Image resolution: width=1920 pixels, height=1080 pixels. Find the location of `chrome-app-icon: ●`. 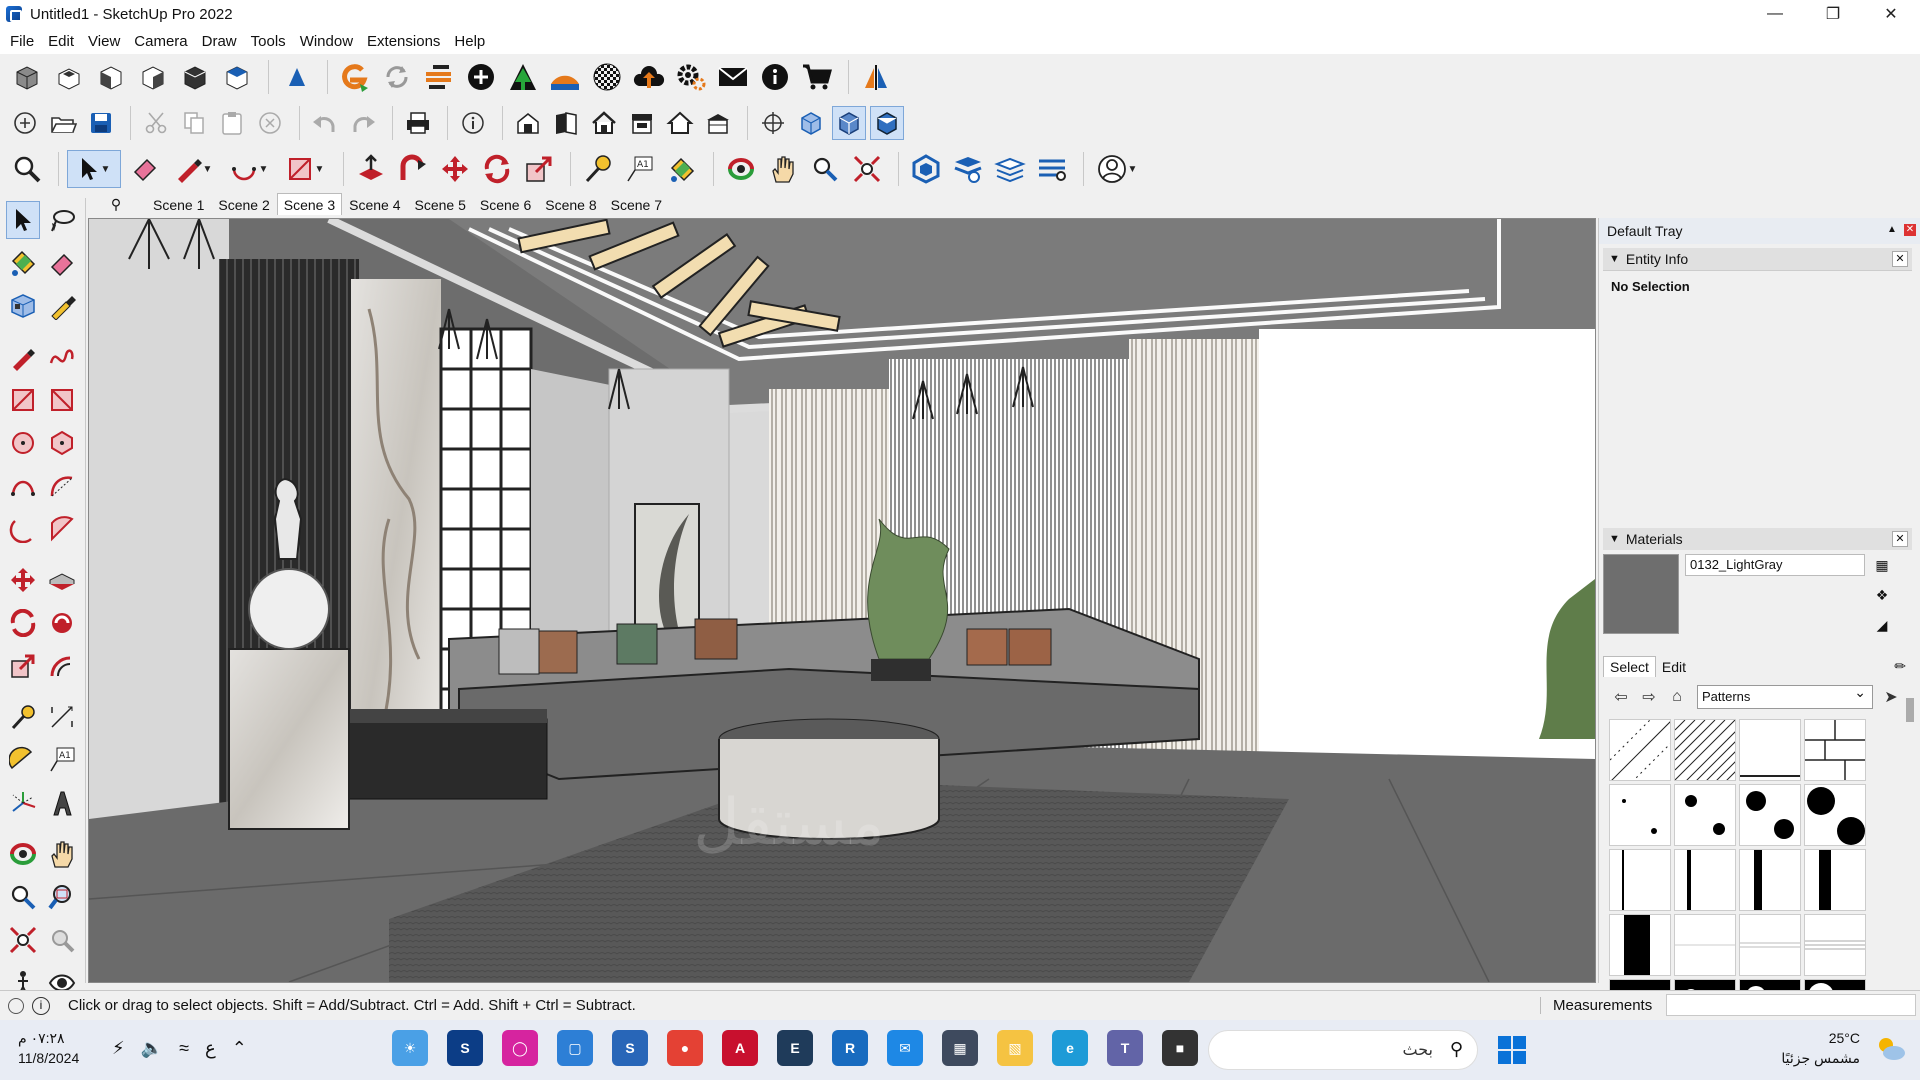

chrome-app-icon: ● is located at coordinates (685, 1048).